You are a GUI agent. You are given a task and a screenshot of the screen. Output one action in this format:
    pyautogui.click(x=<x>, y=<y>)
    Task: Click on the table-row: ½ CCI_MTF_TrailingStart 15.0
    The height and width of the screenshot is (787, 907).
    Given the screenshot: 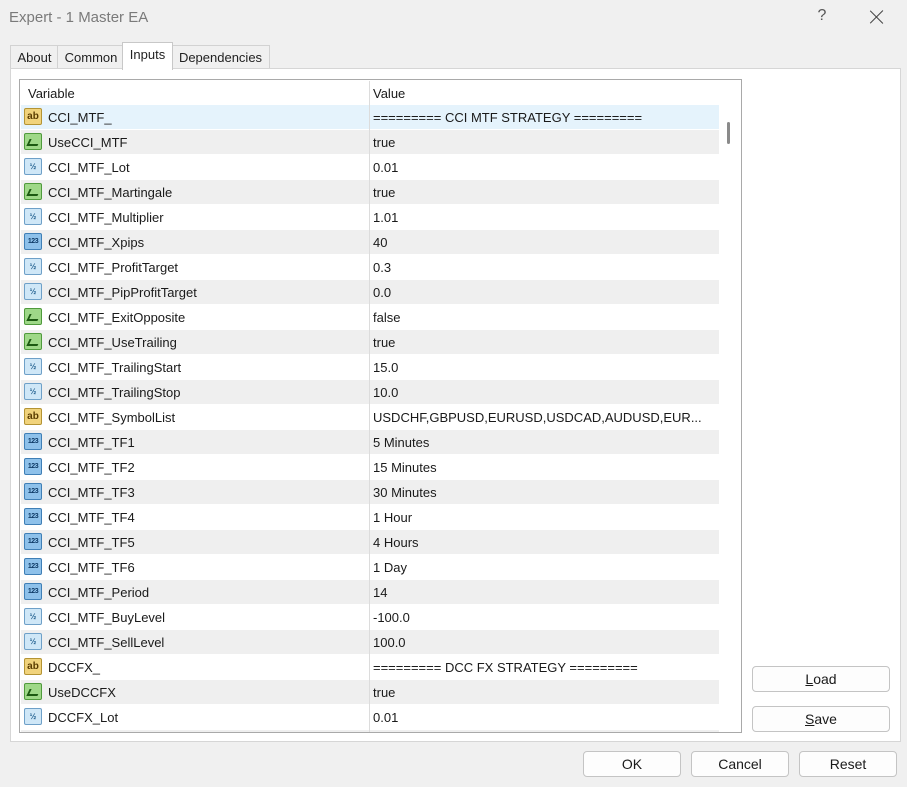 What is the action you would take?
    pyautogui.click(x=370, y=367)
    